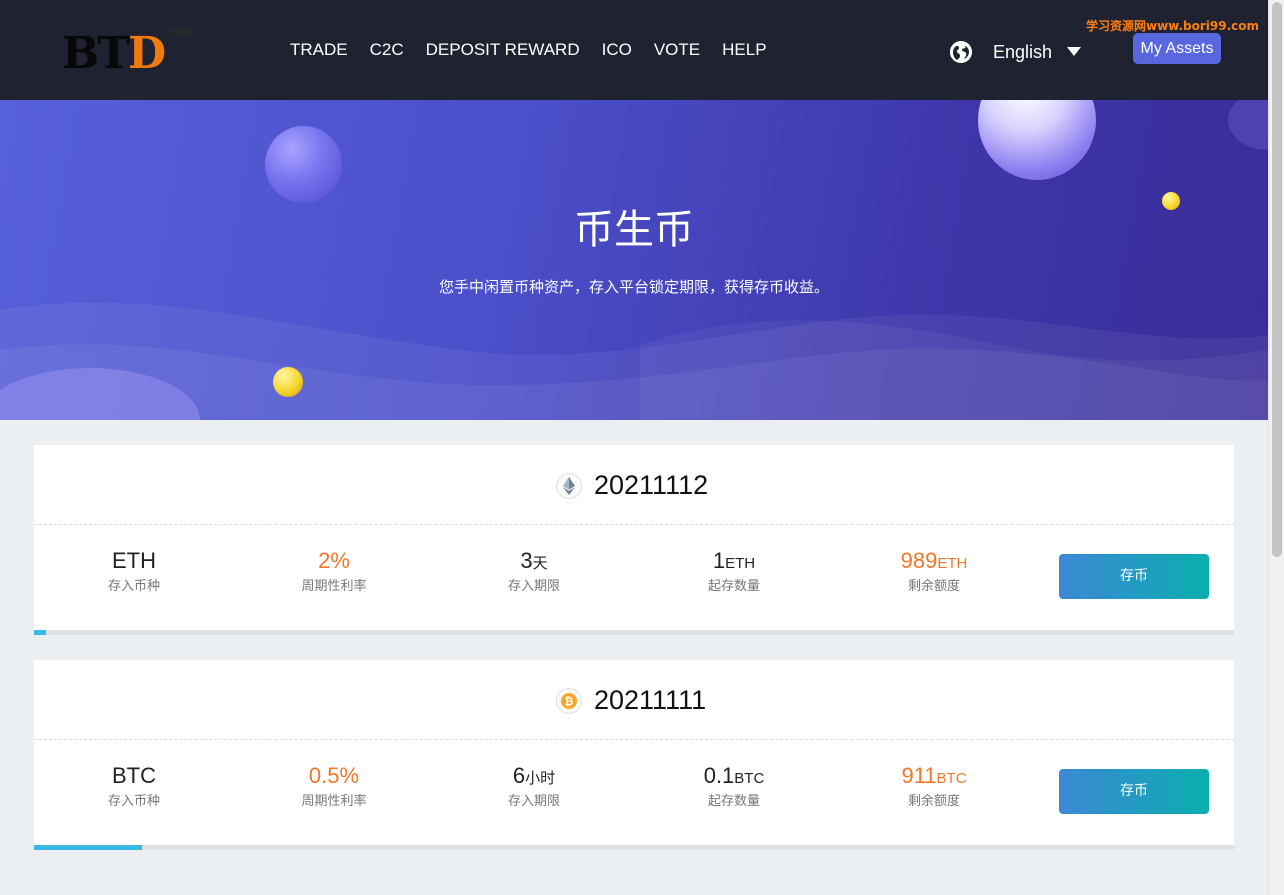 The image size is (1284, 895). I want to click on stat-coin: BTC 存入币种, so click(134, 786).